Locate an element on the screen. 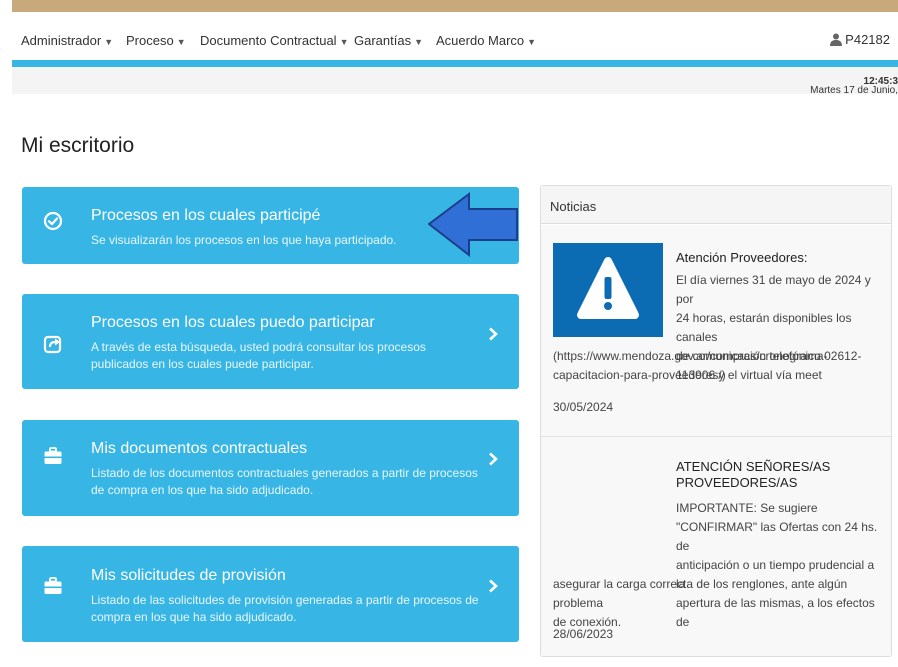  news-date: 28/06/2023 is located at coordinates (583, 634).